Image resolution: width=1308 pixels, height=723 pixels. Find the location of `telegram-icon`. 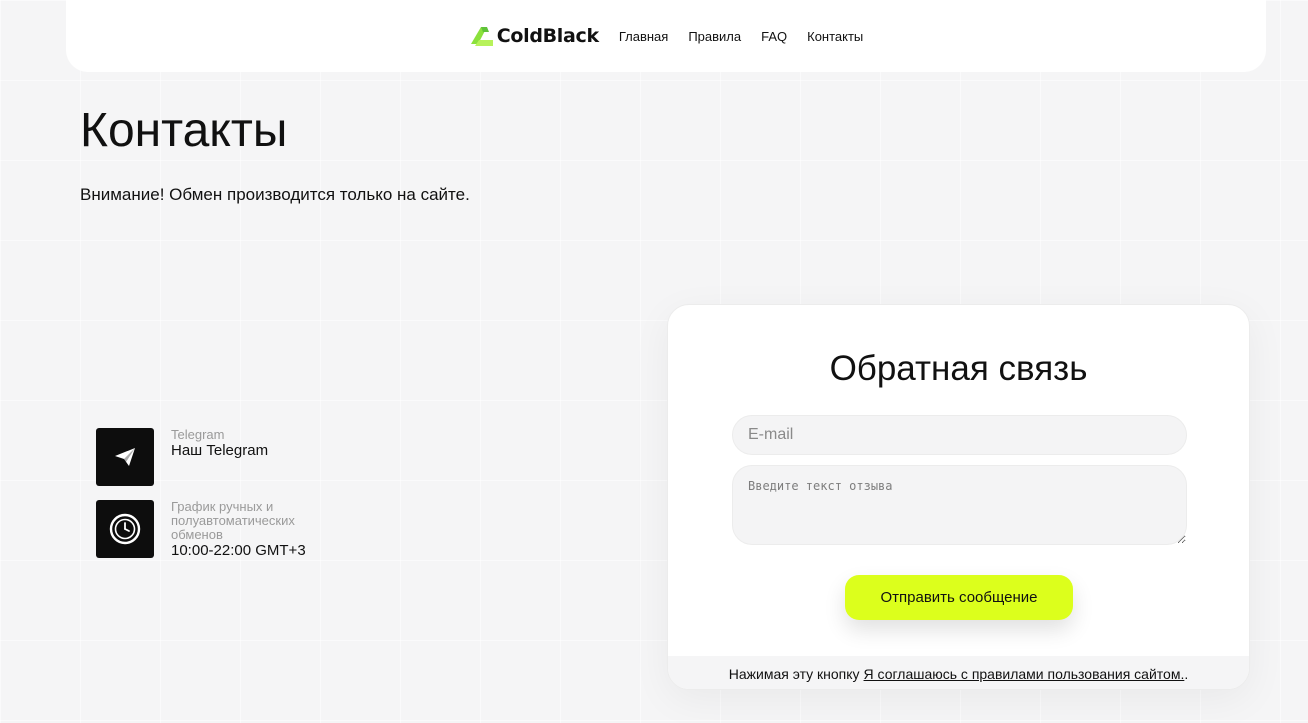

telegram-icon is located at coordinates (125, 457).